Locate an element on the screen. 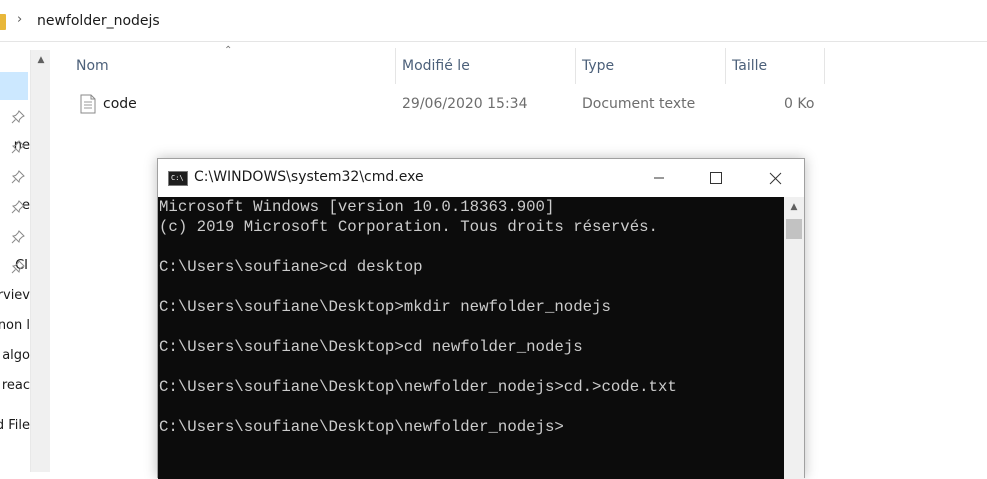  maximize-icon is located at coordinates (716, 178).